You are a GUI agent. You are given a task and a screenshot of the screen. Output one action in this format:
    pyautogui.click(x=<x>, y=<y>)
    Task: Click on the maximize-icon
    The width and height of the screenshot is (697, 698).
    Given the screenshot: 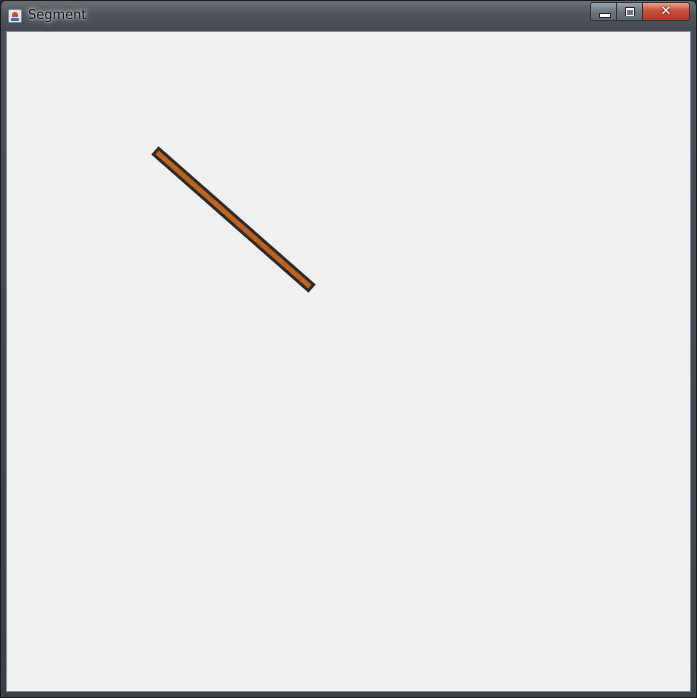 What is the action you would take?
    pyautogui.click(x=630, y=11)
    